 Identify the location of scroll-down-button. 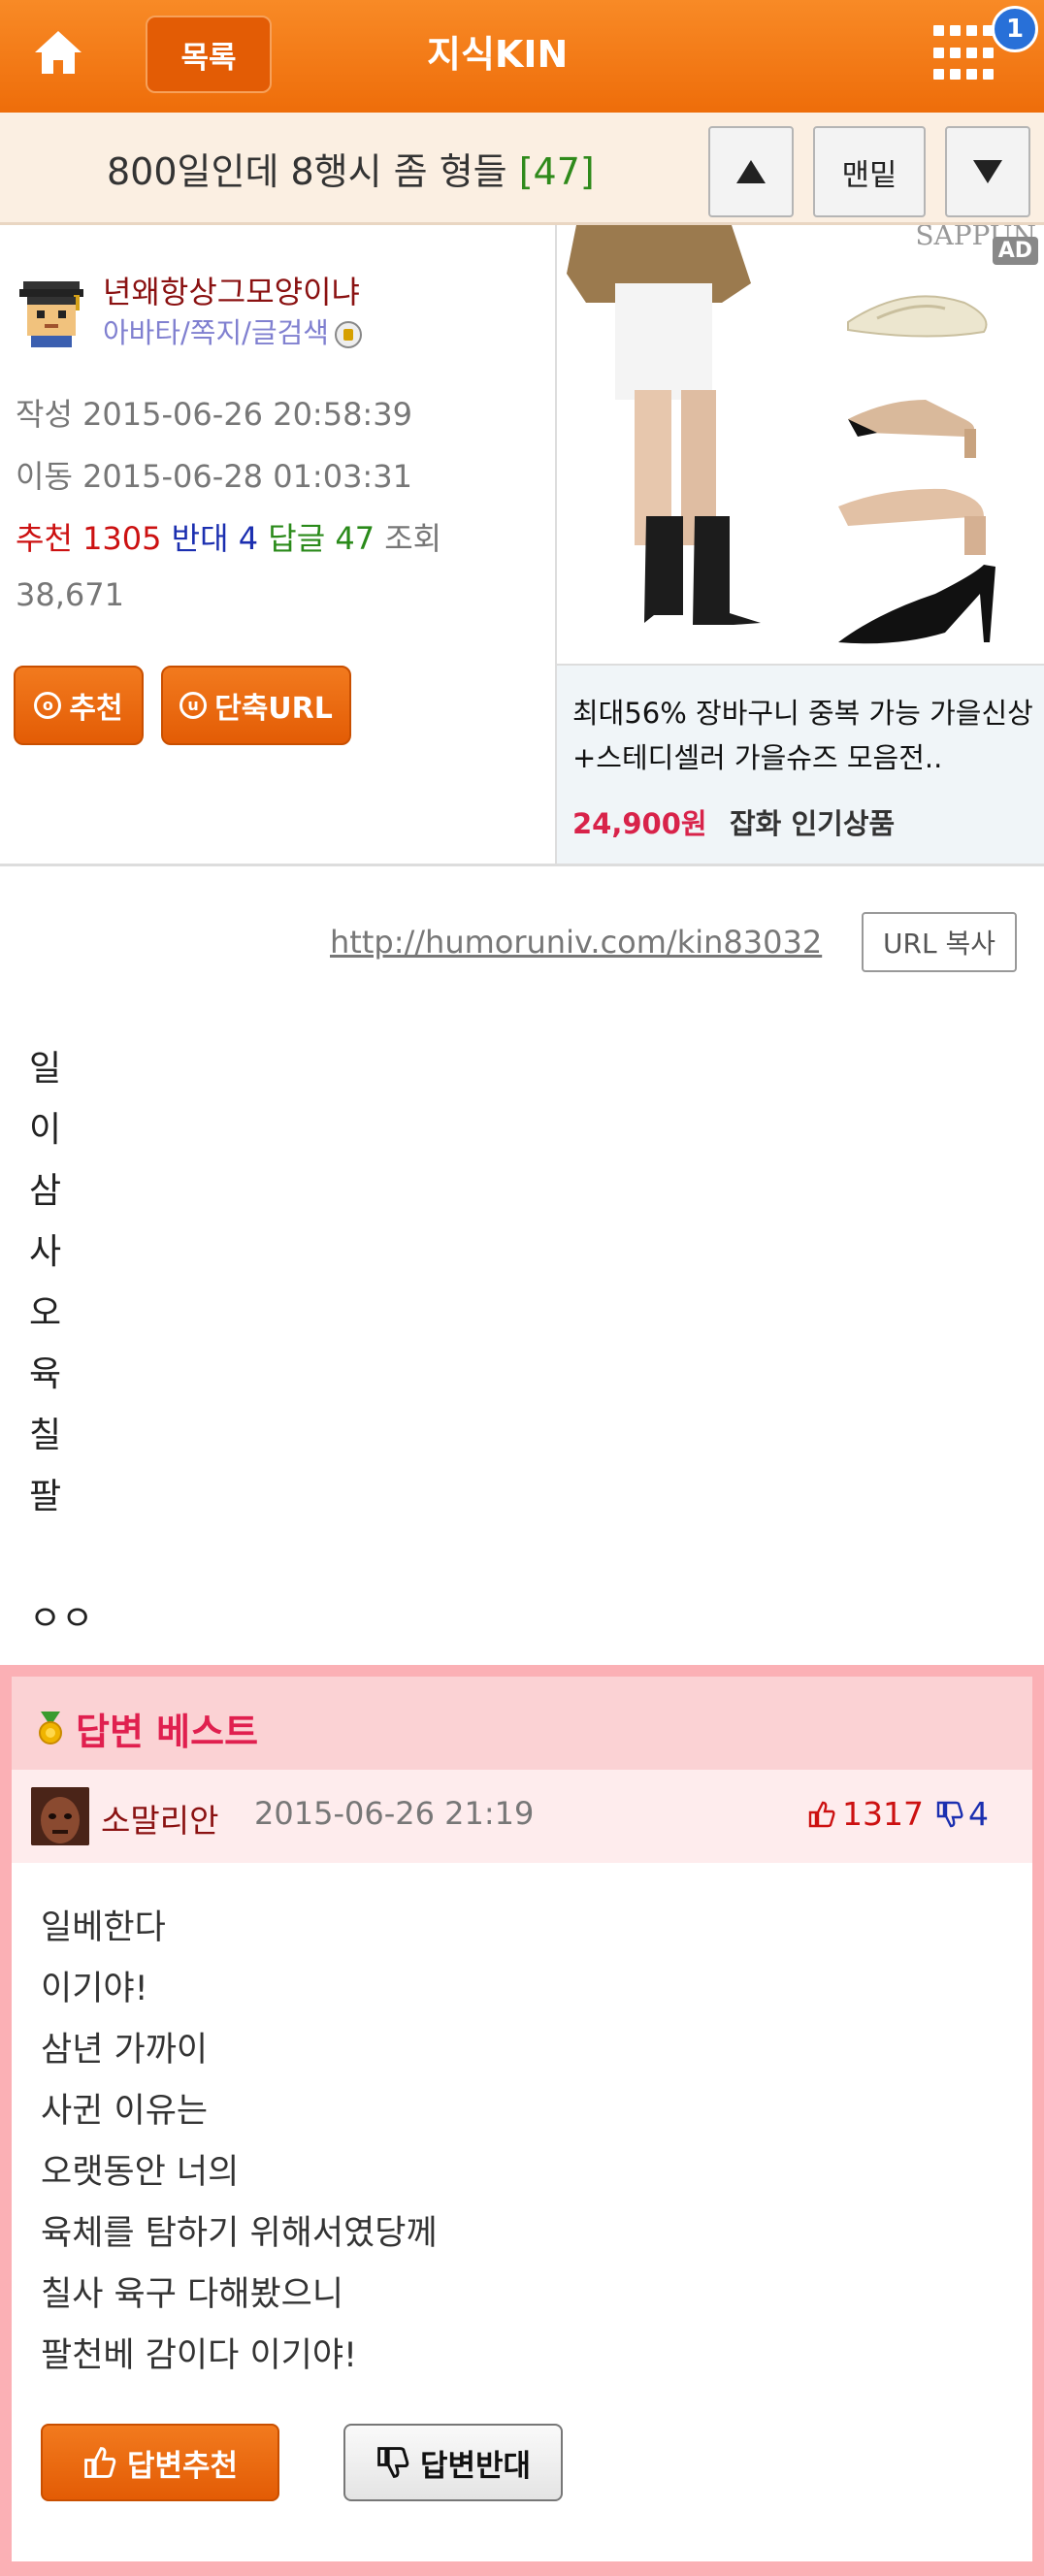
(987, 171).